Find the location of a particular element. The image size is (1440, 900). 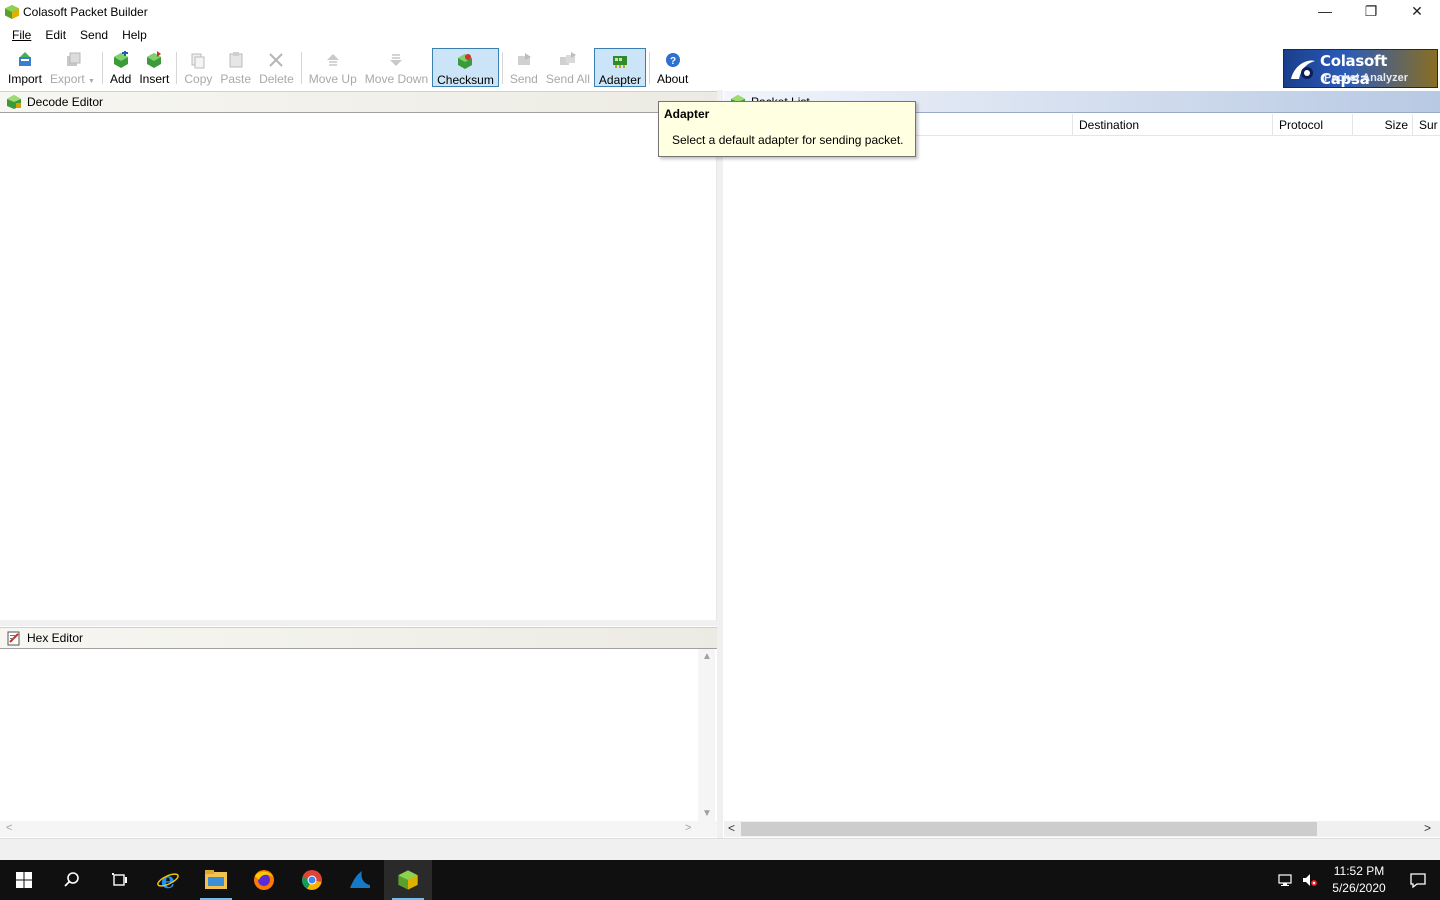

move-down-button: Move Down is located at coordinates (396, 67).